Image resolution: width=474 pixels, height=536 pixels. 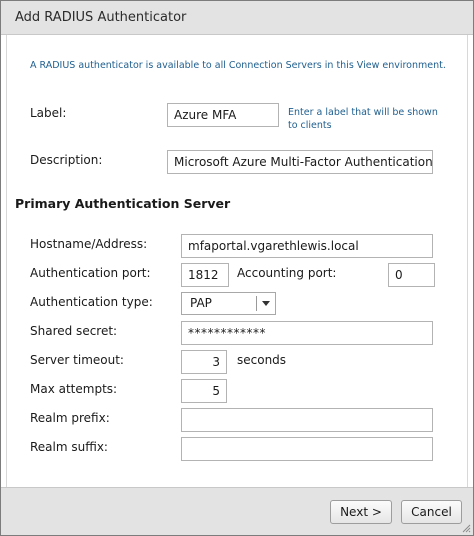 I want to click on shared-secret-input: ************, so click(x=307, y=333).